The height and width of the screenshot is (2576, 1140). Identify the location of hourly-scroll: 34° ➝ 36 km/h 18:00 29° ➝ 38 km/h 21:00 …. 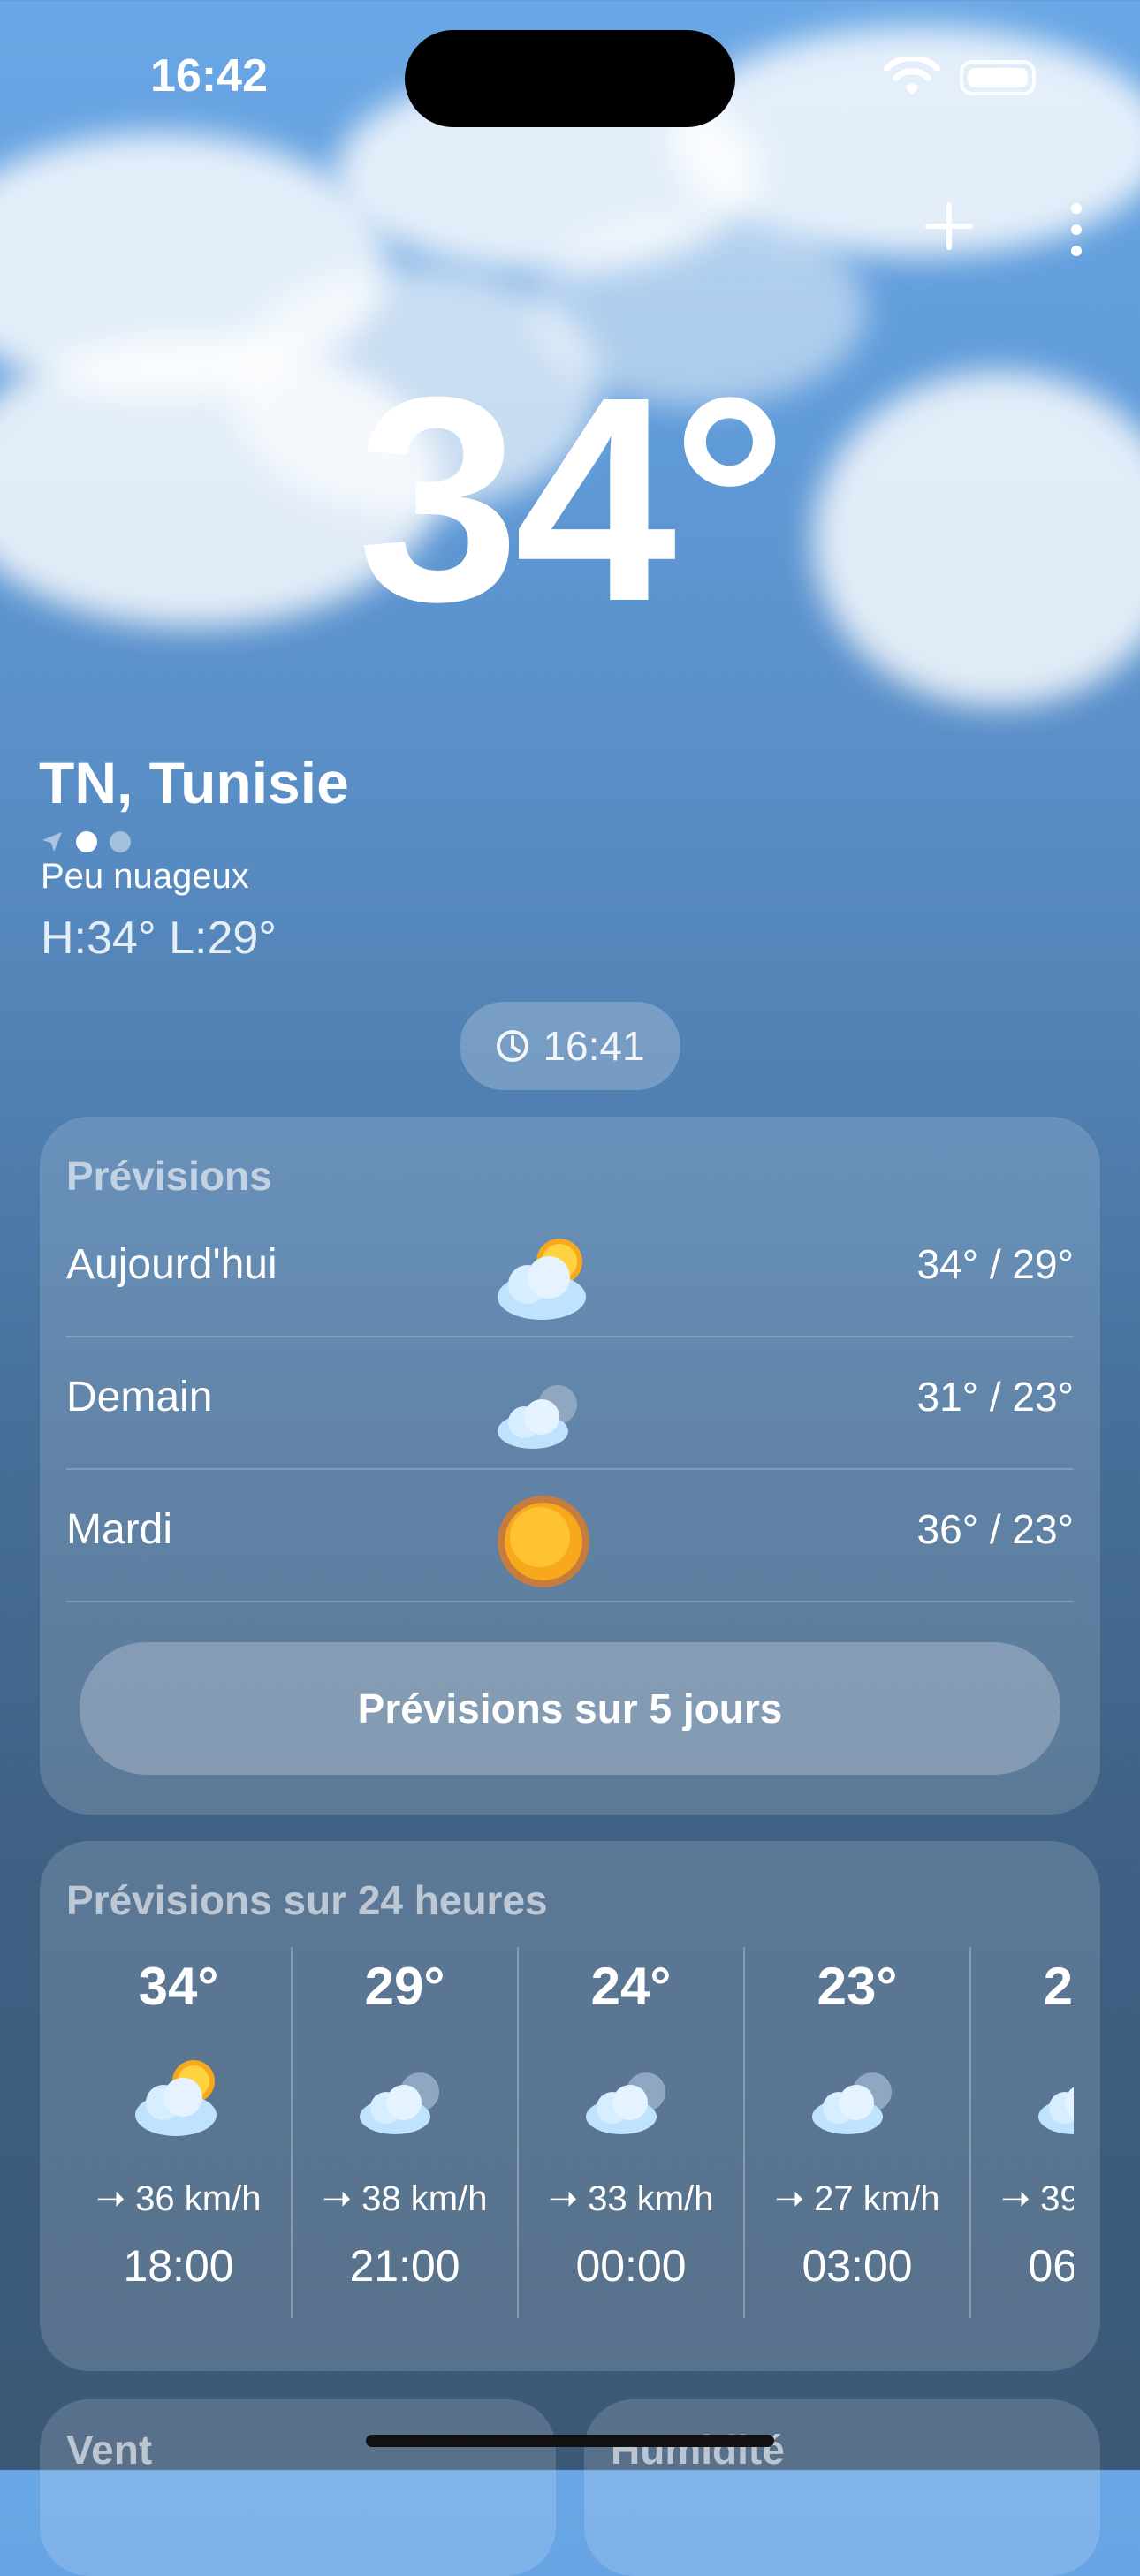
(570, 2132).